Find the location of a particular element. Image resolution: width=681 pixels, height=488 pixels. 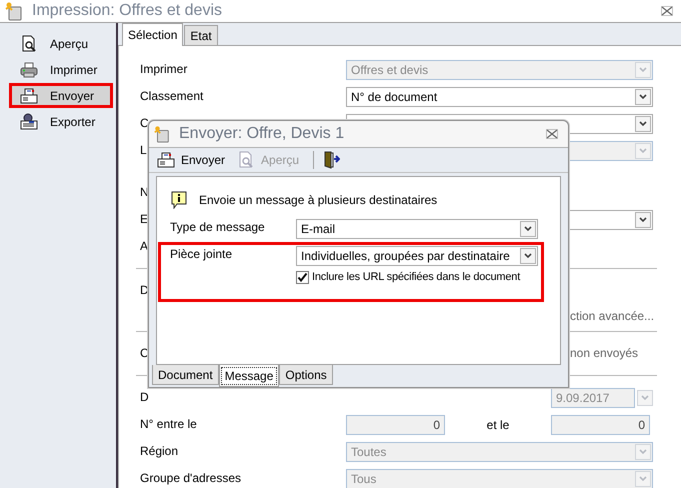

tab: Etat is located at coordinates (201, 35).